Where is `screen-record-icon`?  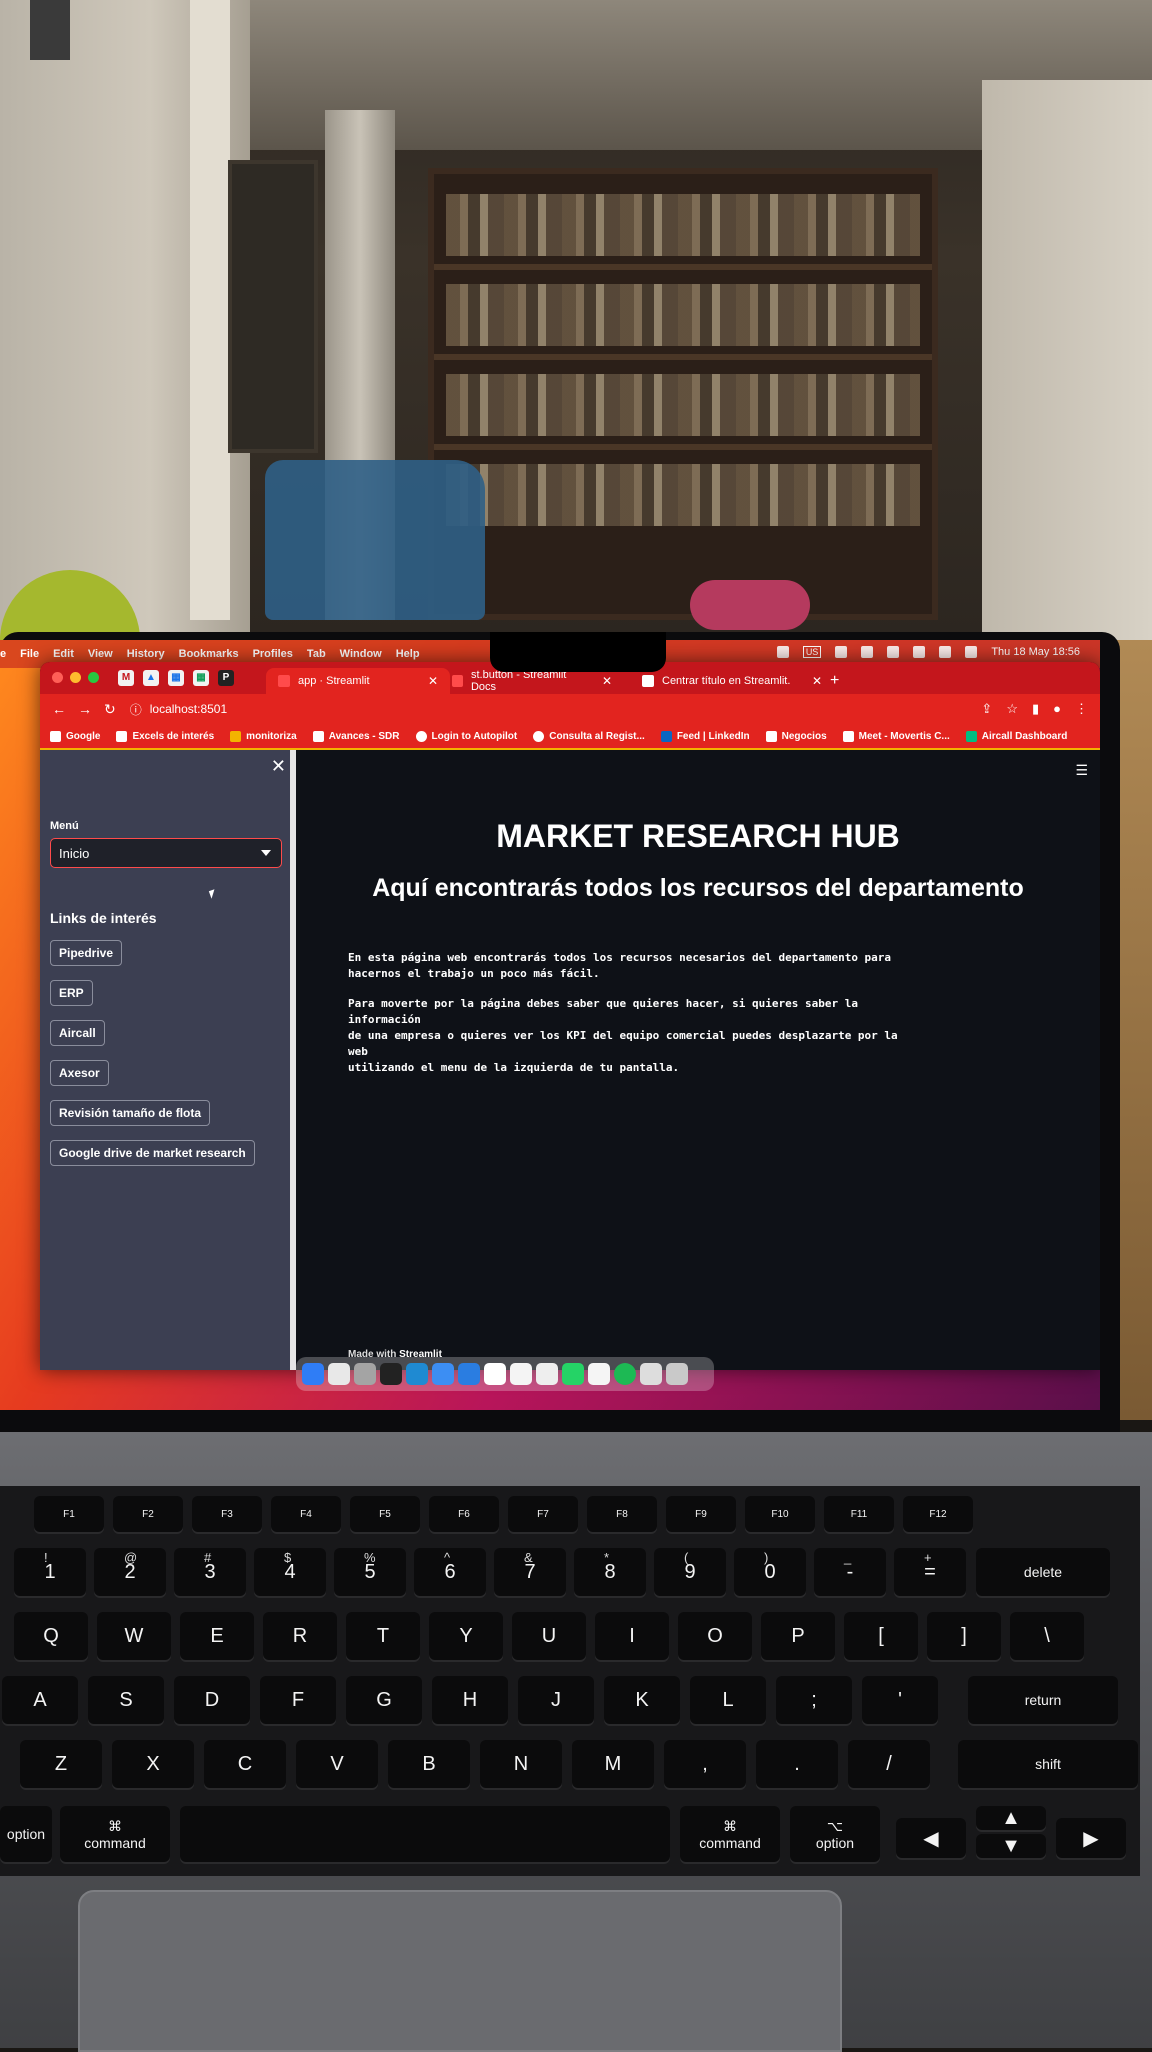 screen-record-icon is located at coordinates (782, 652).